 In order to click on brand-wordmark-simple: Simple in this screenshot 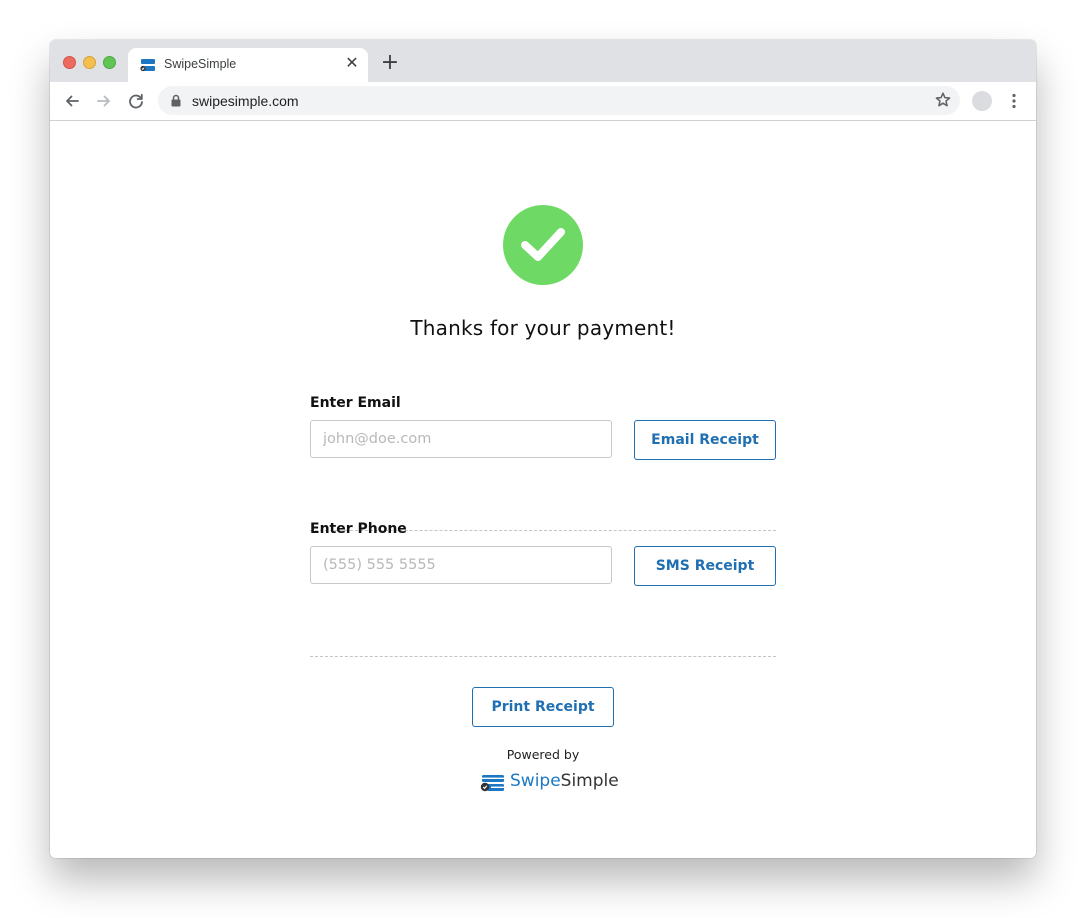, I will do `click(589, 781)`.